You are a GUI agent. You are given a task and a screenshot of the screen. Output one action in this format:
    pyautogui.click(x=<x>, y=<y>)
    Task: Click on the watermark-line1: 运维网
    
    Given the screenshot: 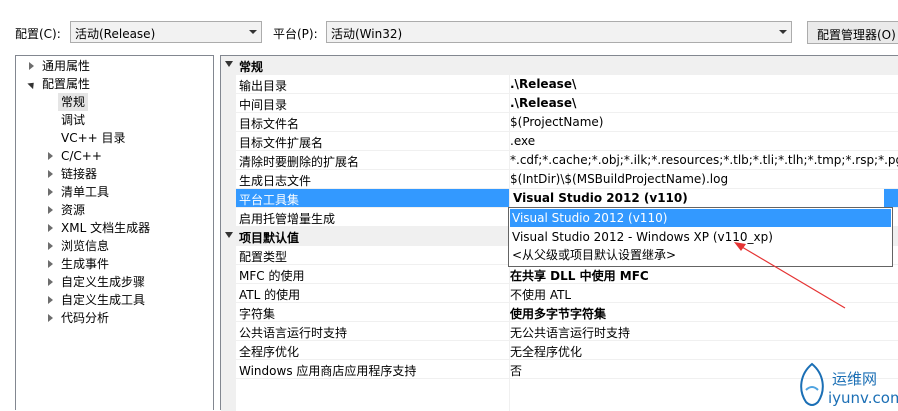 What is the action you would take?
    pyautogui.click(x=855, y=379)
    